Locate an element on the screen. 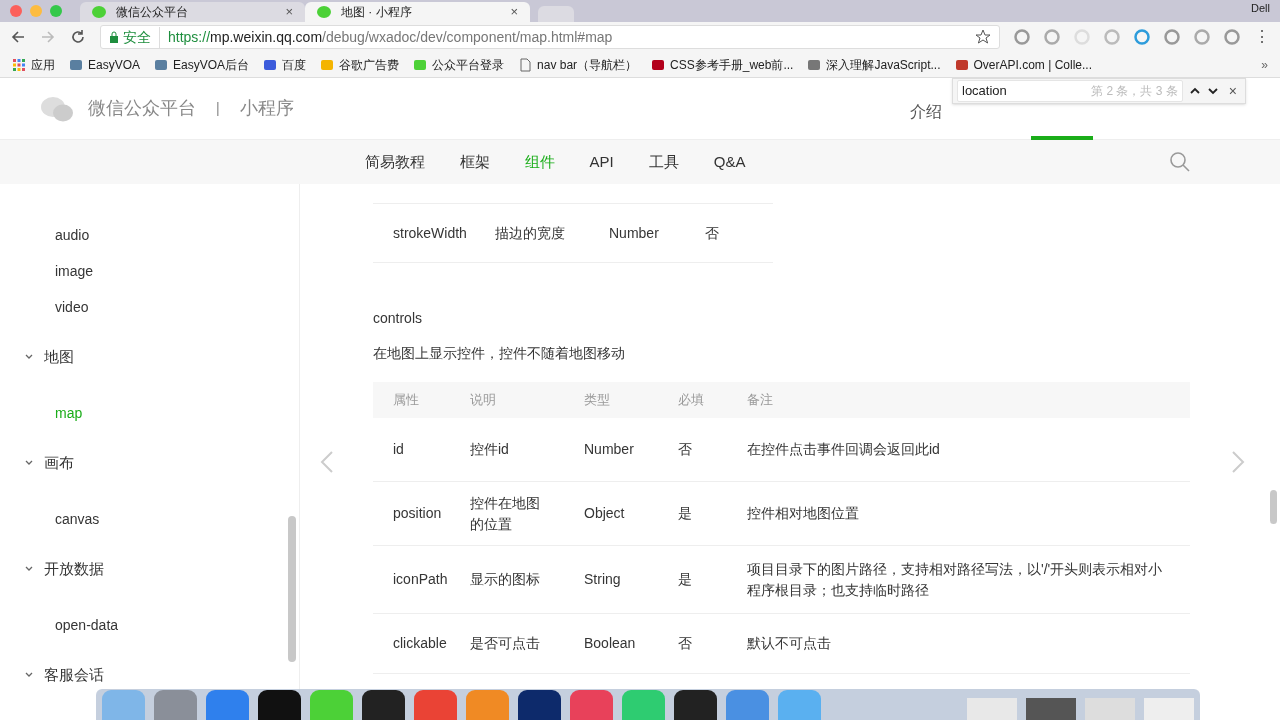  section-title: controls is located at coordinates (398, 318).